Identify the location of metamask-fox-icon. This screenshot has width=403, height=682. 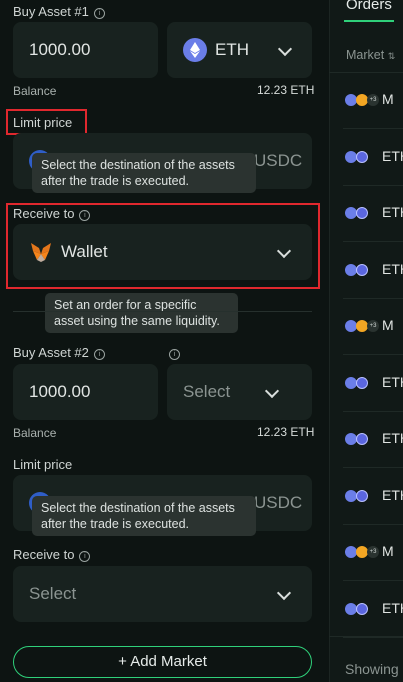
(41, 252).